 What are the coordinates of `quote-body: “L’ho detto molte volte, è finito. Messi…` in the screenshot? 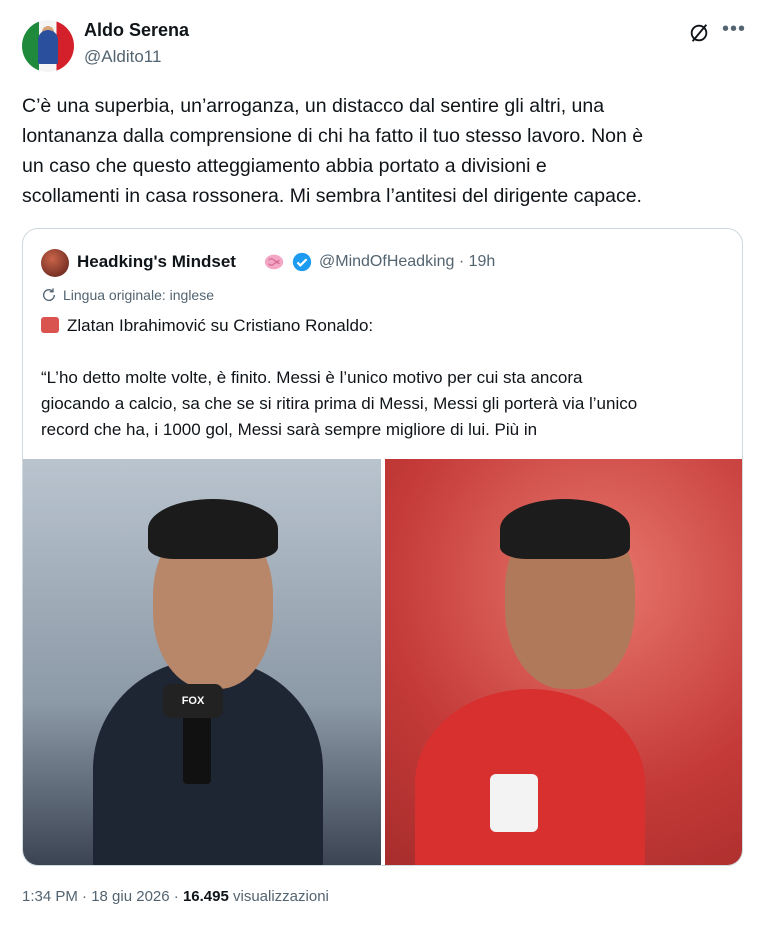 It's located at (339, 403).